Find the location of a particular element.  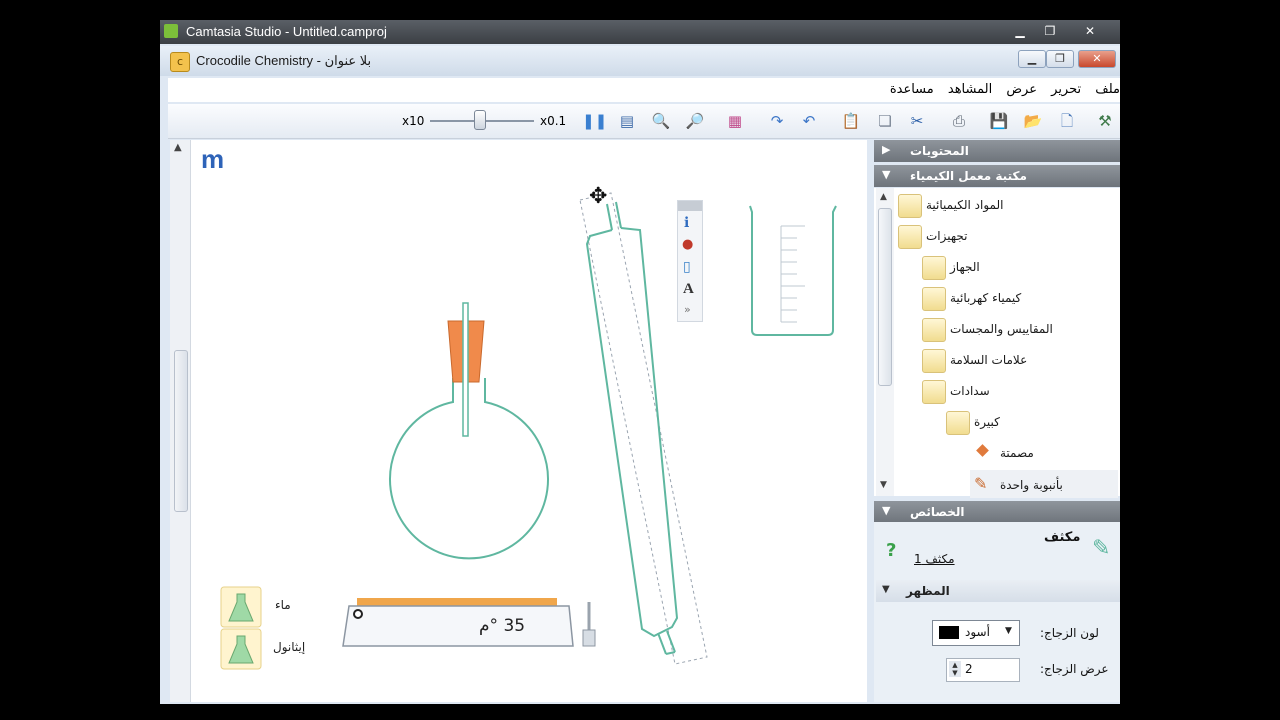

info-icon: ℹ is located at coordinates (686, 223).